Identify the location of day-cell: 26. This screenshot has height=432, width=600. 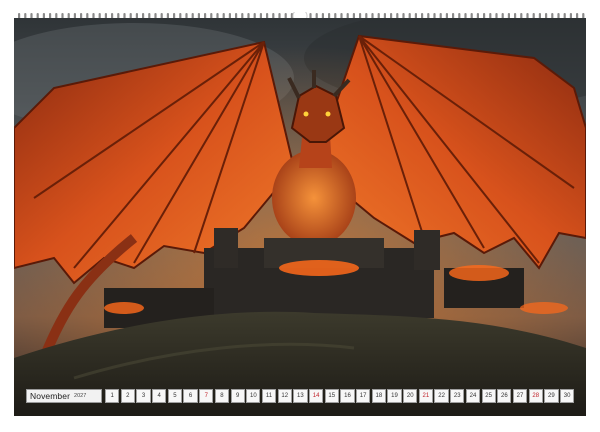
(504, 396).